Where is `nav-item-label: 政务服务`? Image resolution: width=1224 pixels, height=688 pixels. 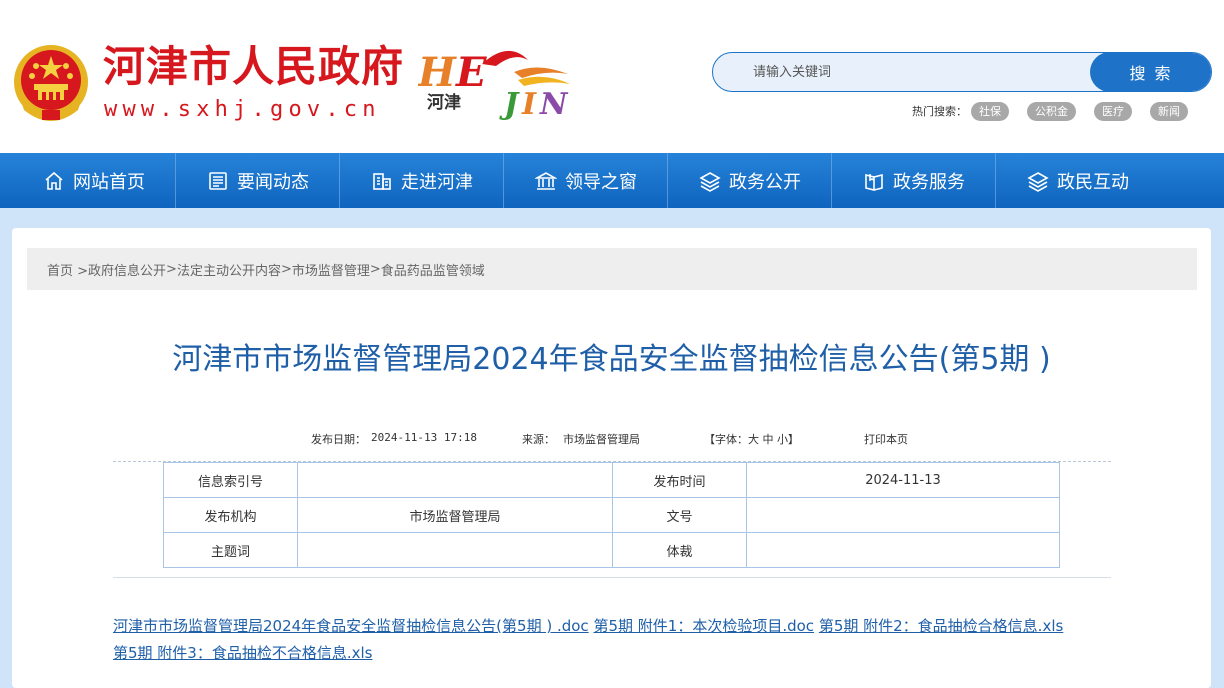
nav-item-label: 政务服务 is located at coordinates (929, 182).